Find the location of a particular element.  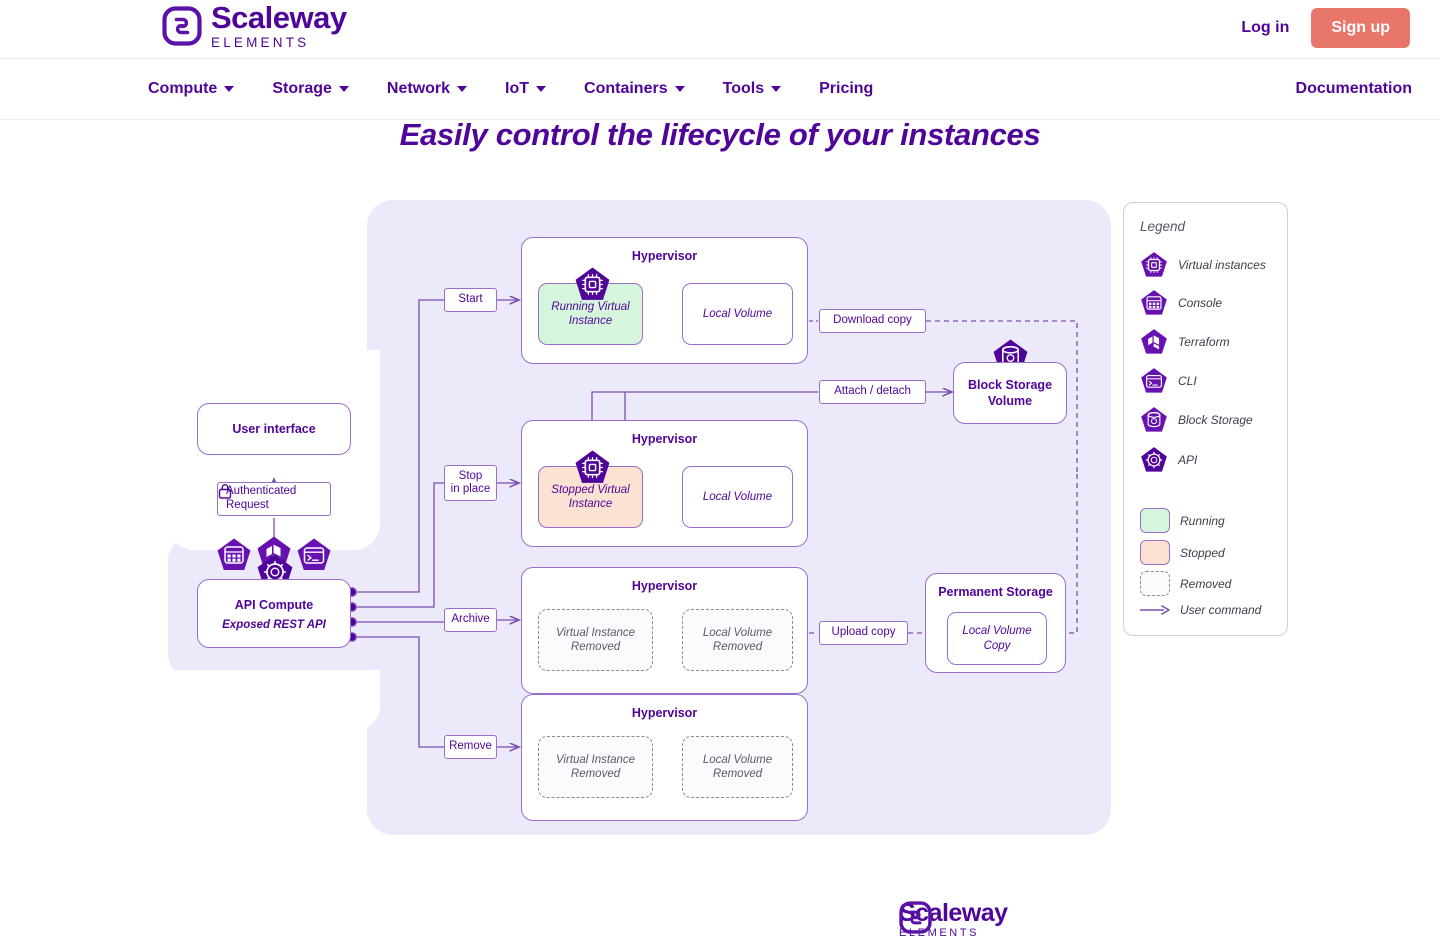

diagram-scaleway-logo: Scaleway ELEMENTS is located at coordinates (953, 920).